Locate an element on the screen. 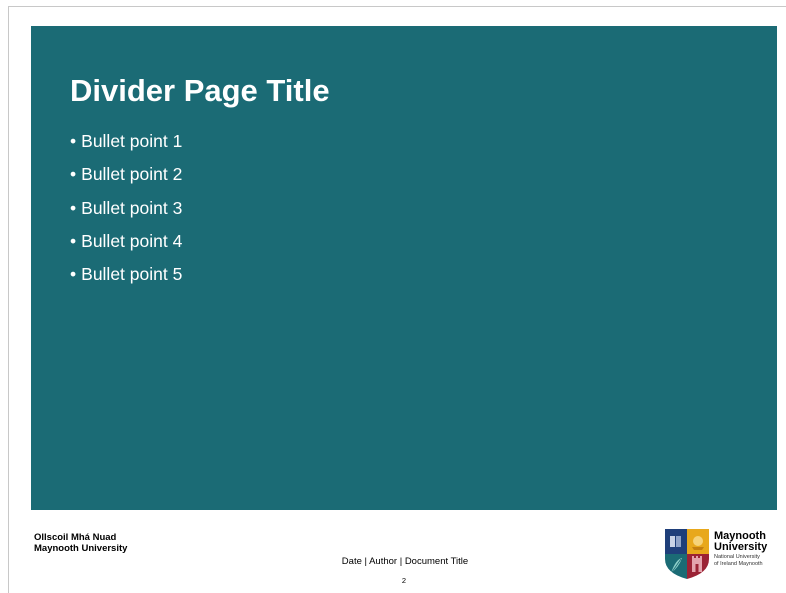  bullet-text: Bullet point 4 is located at coordinates (132, 240).